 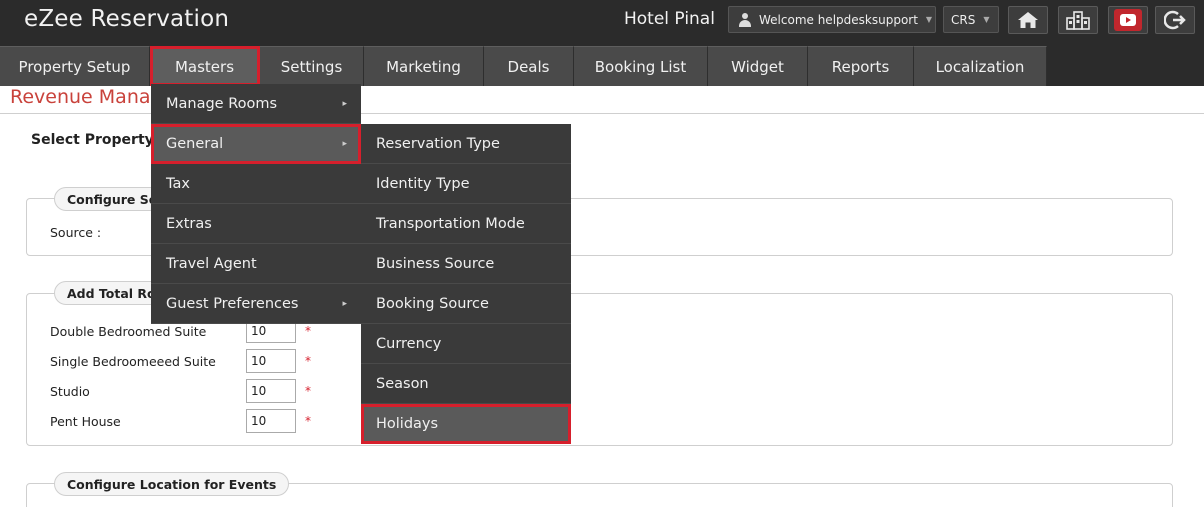 I want to click on crs-dropdown: CRS ▼, so click(x=971, y=19).